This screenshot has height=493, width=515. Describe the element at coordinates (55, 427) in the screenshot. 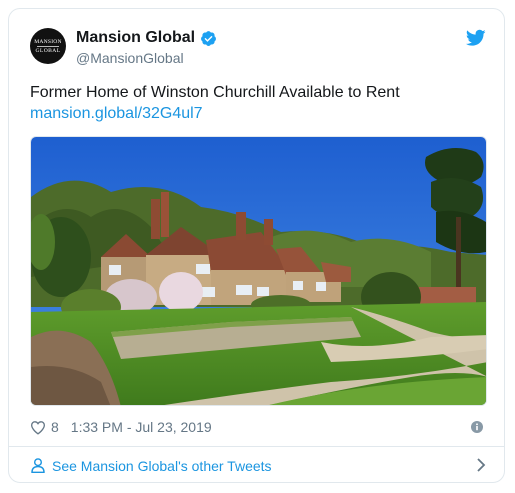

I see `like-count: 8` at that location.